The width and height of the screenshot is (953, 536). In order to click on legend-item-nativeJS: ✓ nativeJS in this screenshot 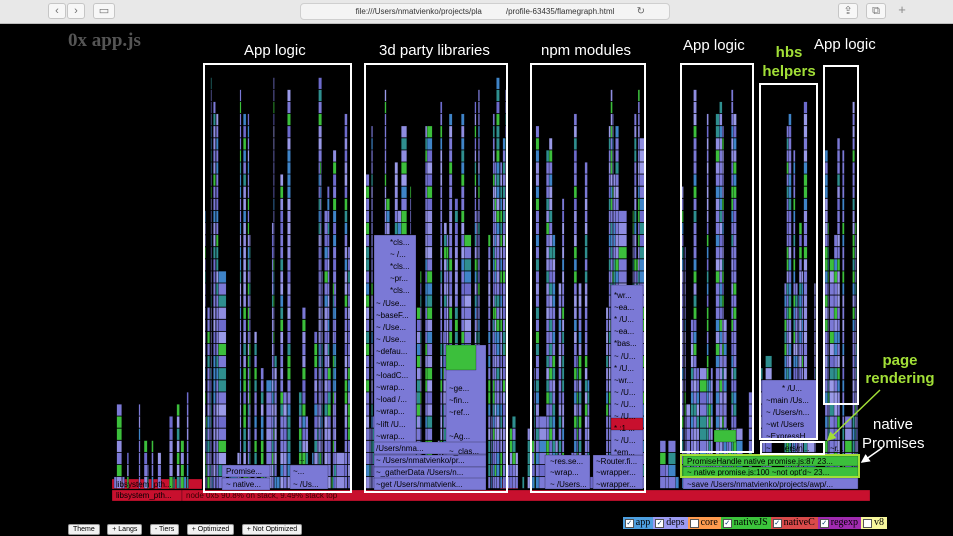, I will do `click(745, 523)`.